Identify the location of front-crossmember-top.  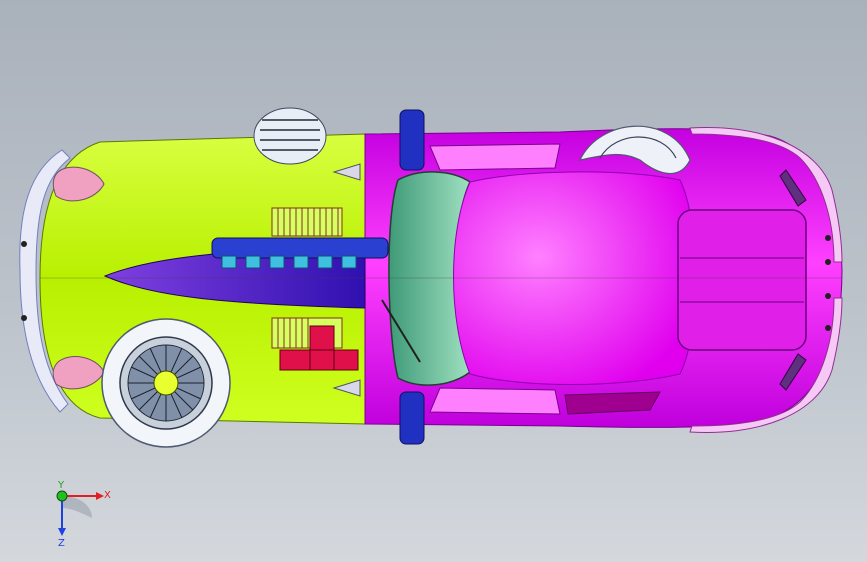
(412, 140).